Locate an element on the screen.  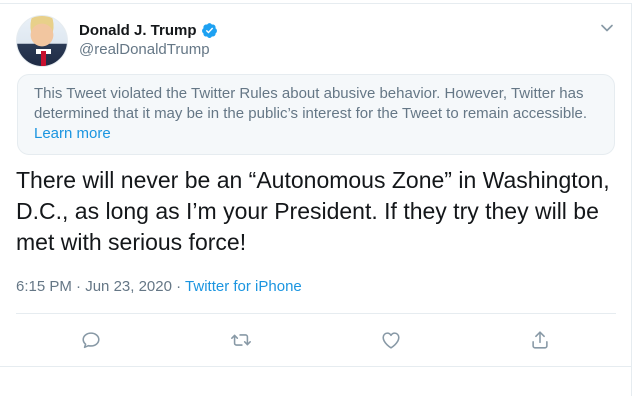
retweet-icon is located at coordinates (241, 340).